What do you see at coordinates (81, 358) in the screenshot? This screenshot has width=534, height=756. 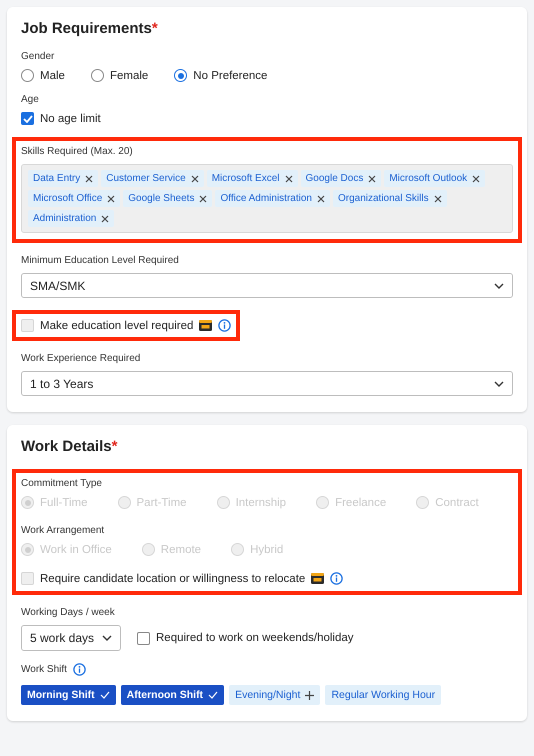 I see `field-label: Work Experience Required` at bounding box center [81, 358].